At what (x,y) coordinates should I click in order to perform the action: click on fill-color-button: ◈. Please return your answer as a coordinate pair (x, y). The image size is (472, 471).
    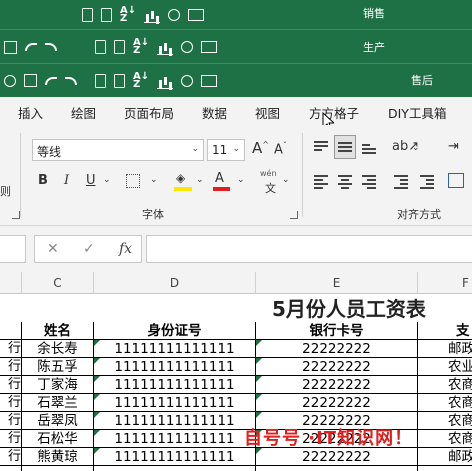
    Looking at the image, I should click on (180, 178).